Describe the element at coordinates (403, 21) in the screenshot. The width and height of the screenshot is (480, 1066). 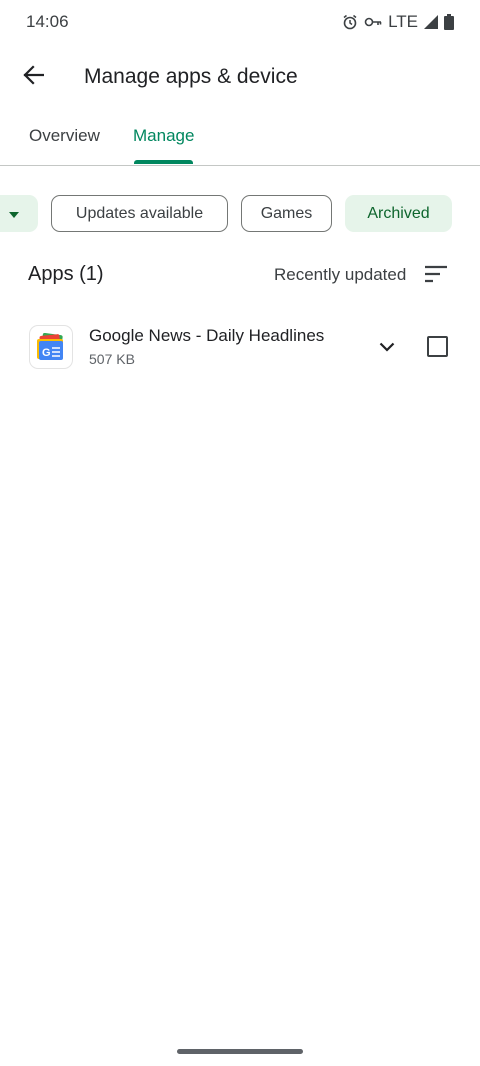
I see `network-type-label: LTE` at that location.